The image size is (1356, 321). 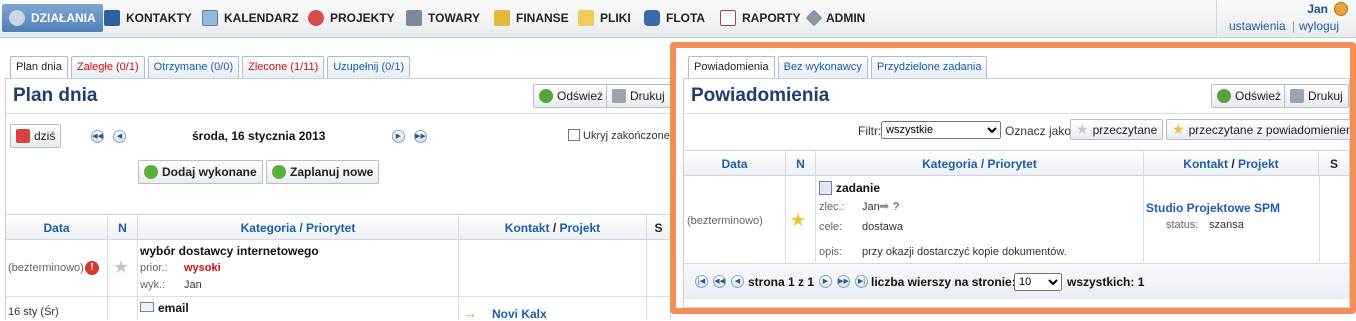 I want to click on arrow-icon: ➡, so click(x=884, y=206).